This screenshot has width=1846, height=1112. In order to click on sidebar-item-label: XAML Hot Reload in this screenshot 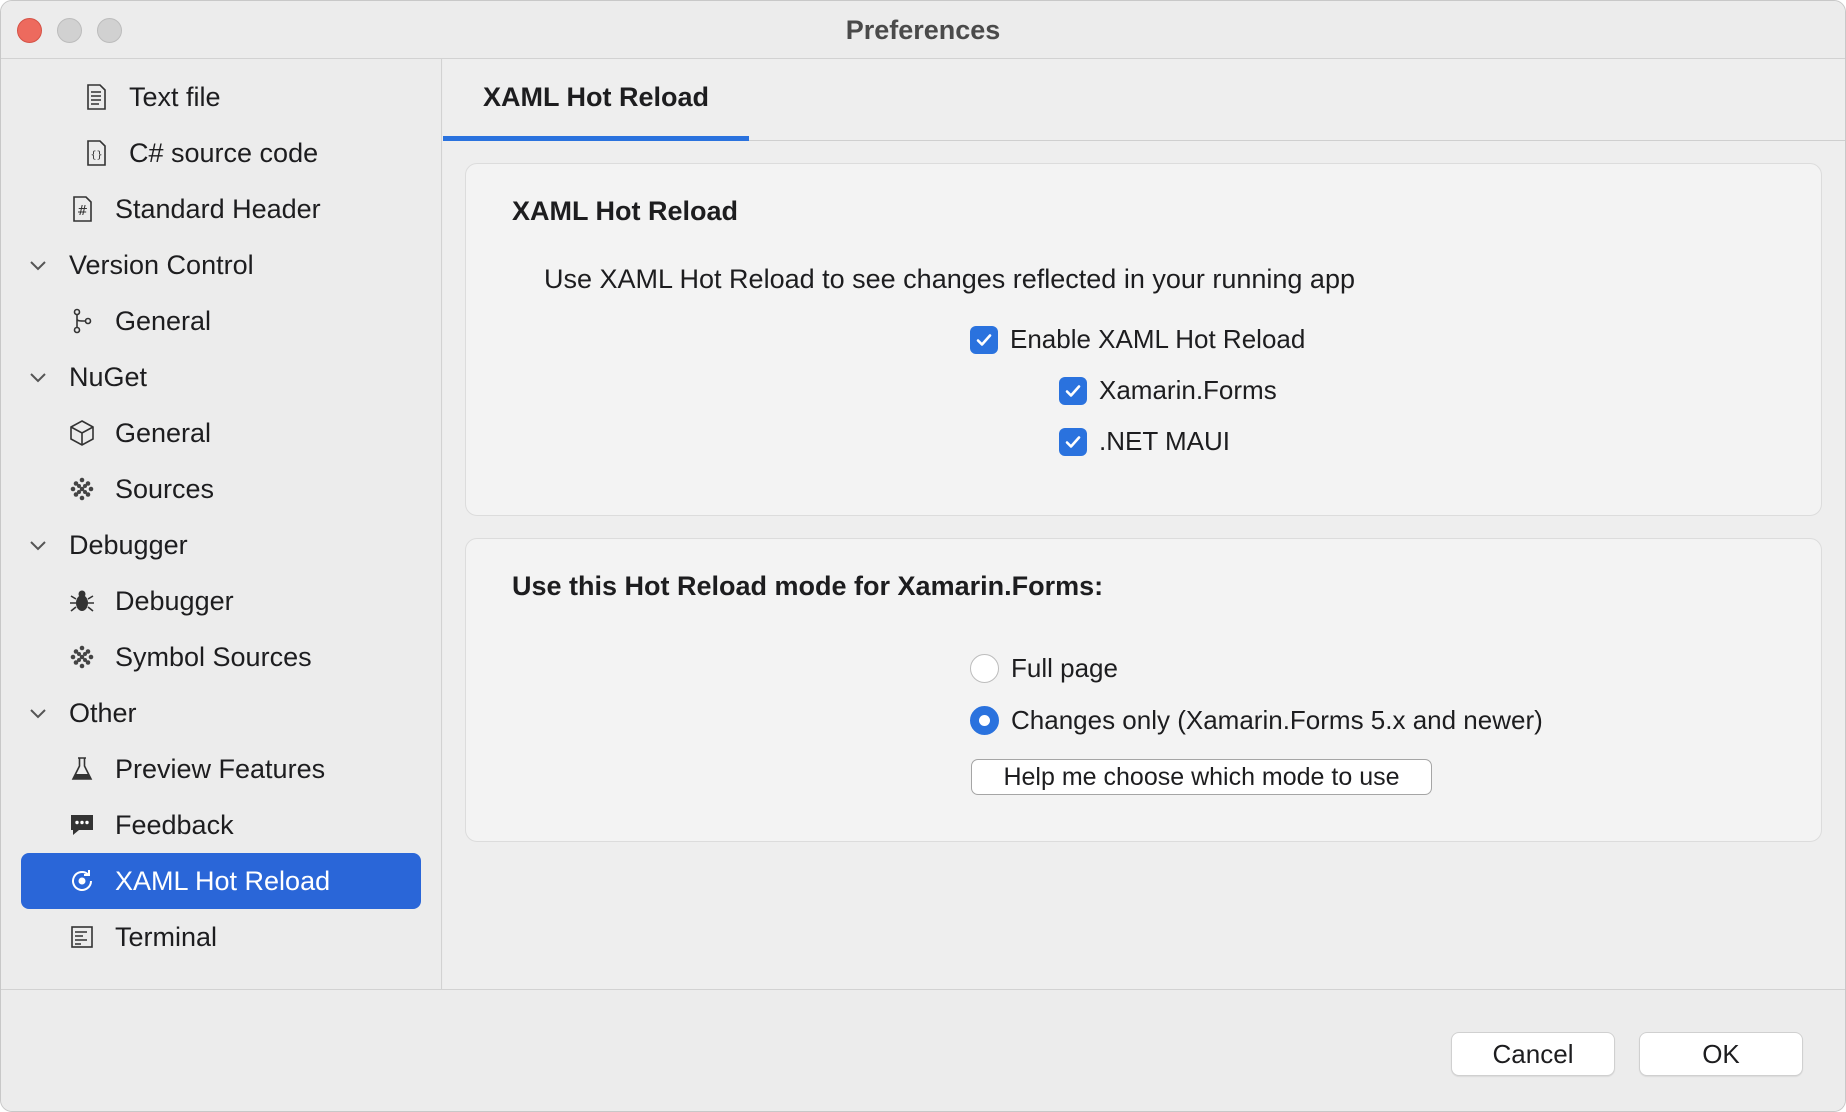, I will do `click(223, 880)`.